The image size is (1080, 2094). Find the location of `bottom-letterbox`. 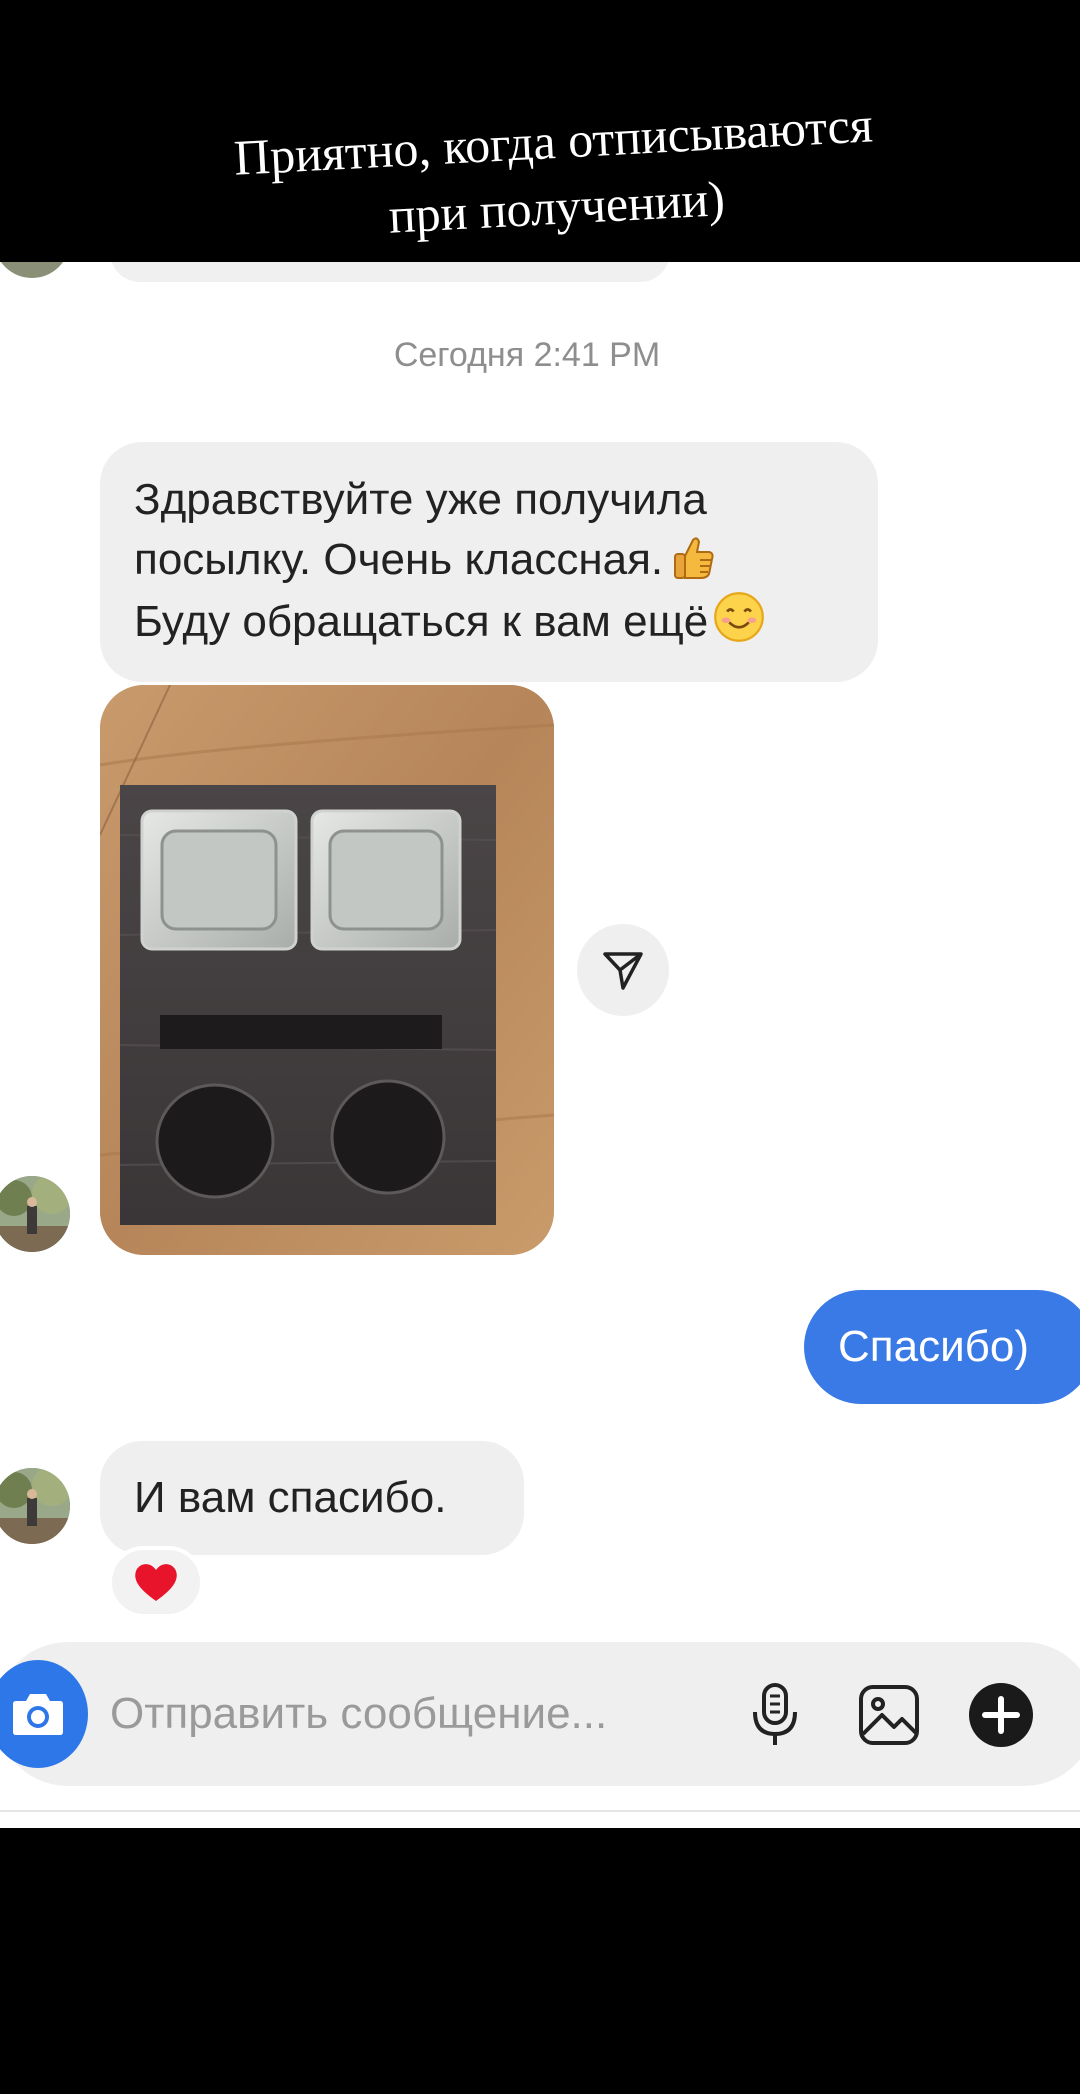

bottom-letterbox is located at coordinates (540, 1961).